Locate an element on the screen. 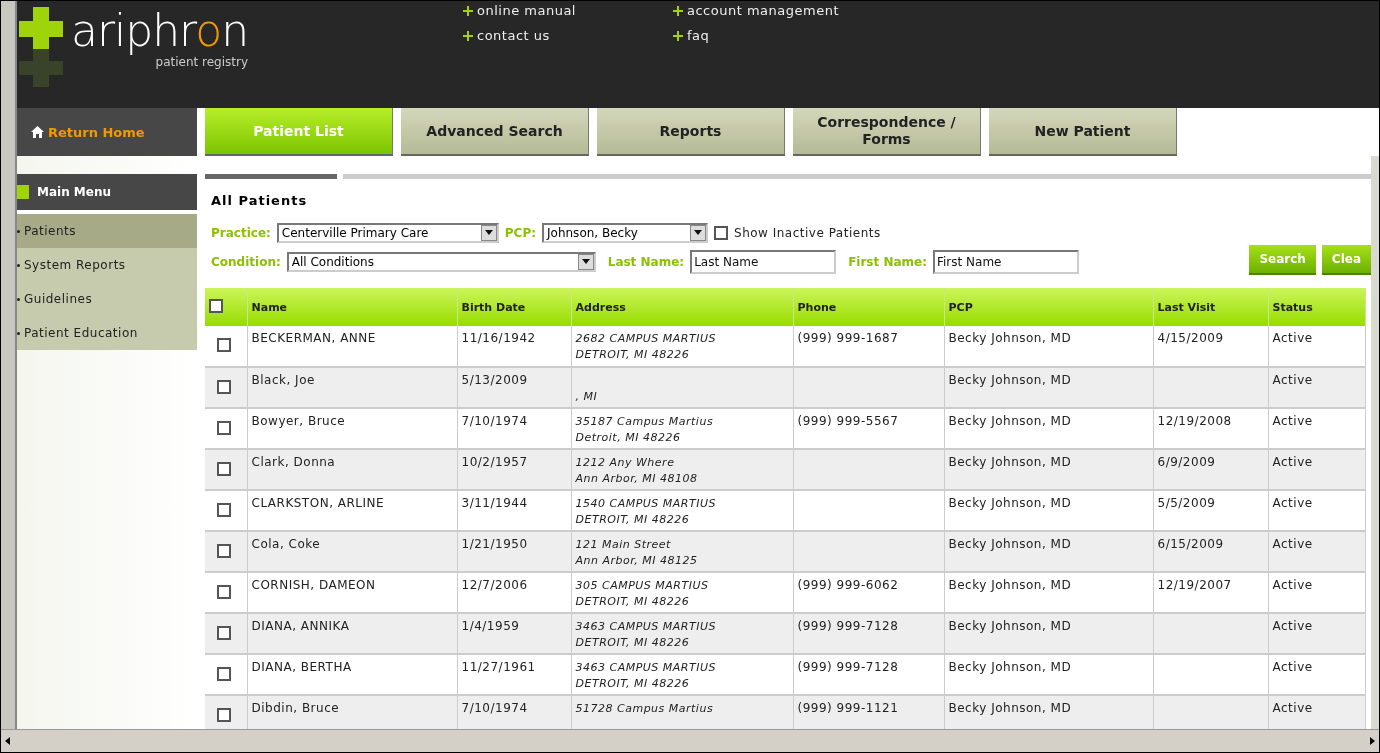 The height and width of the screenshot is (753, 1380). practice-select: Centerville Primary Care is located at coordinates (387, 232).